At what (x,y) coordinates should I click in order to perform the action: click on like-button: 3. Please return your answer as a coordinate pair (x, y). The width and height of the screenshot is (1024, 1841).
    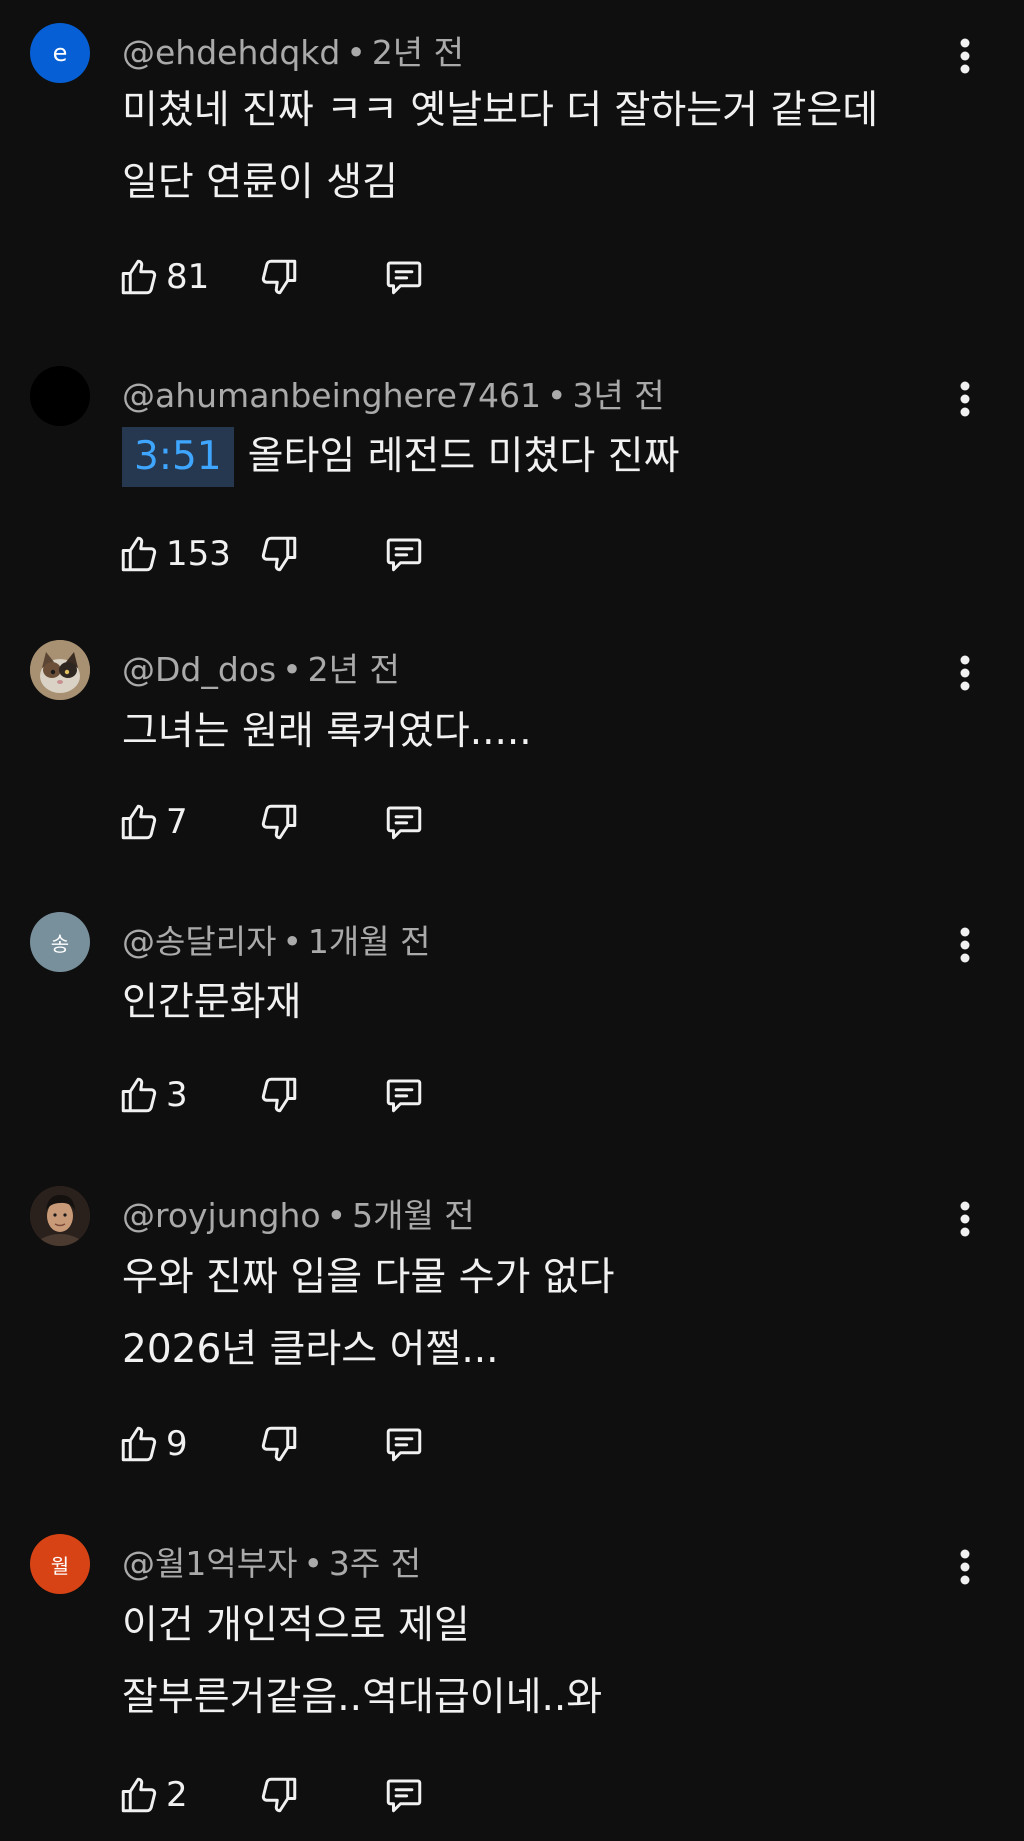
    Looking at the image, I should click on (153, 1095).